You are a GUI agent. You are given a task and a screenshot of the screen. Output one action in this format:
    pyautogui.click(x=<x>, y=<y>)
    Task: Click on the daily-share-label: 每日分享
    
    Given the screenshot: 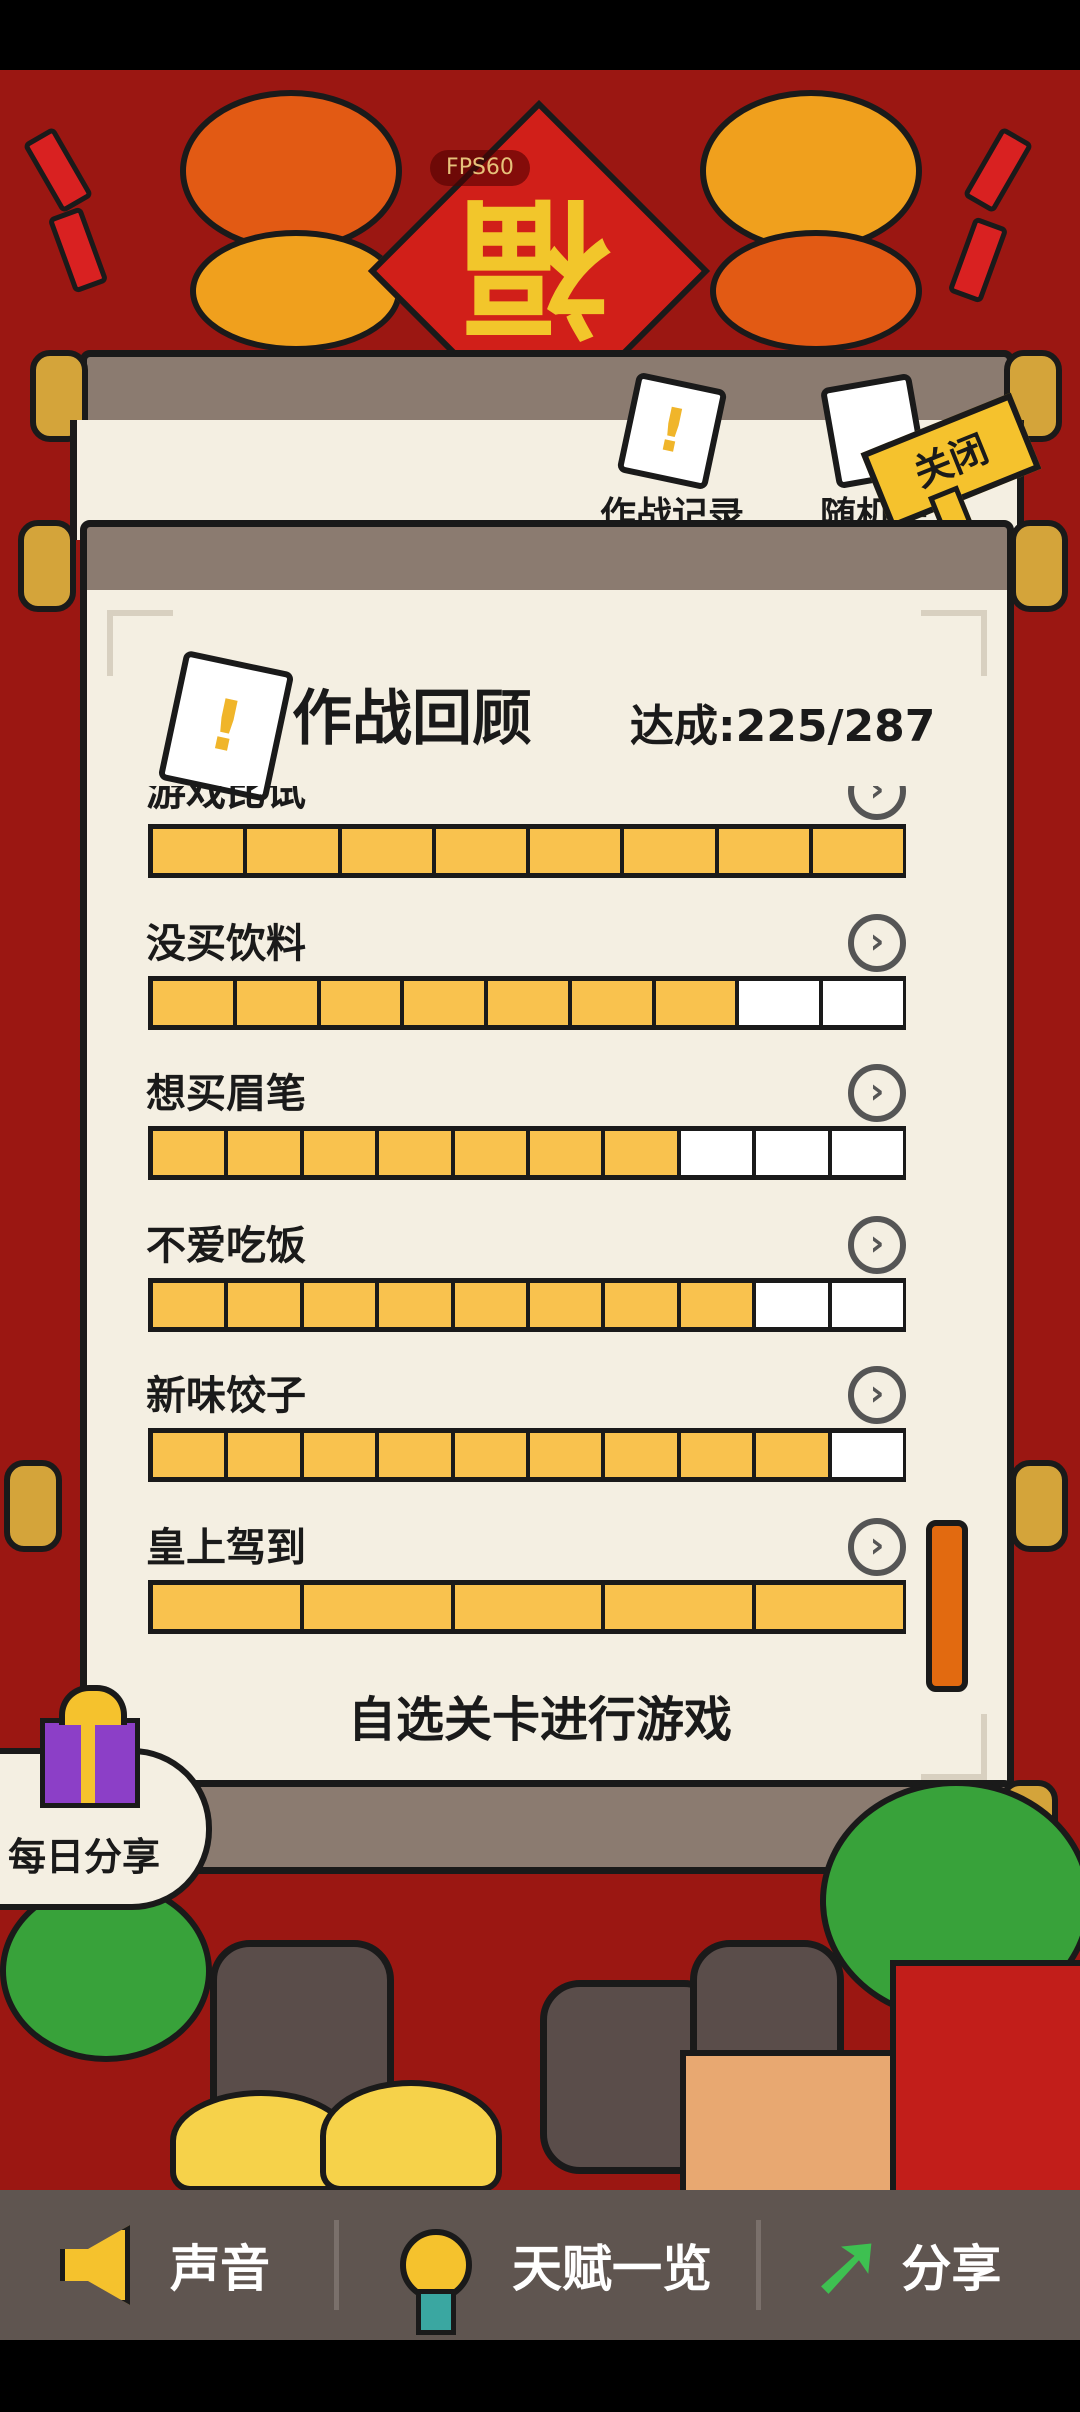 What is the action you would take?
    pyautogui.click(x=84, y=1857)
    